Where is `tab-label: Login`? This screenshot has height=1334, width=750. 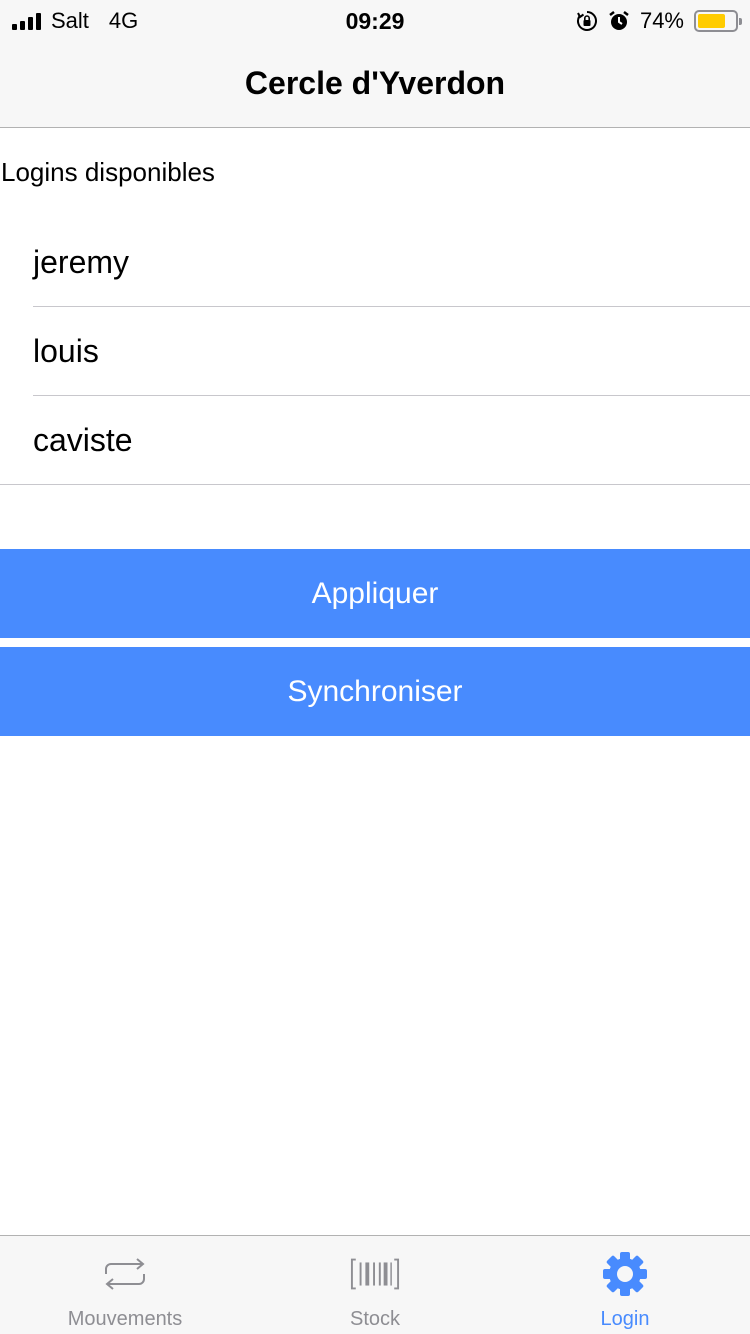
tab-label: Login is located at coordinates (625, 1319).